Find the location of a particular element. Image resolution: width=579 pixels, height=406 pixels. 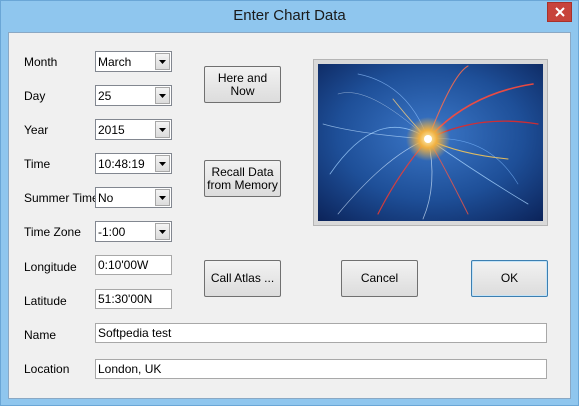

time-zone-dropdown-button is located at coordinates (162, 231).